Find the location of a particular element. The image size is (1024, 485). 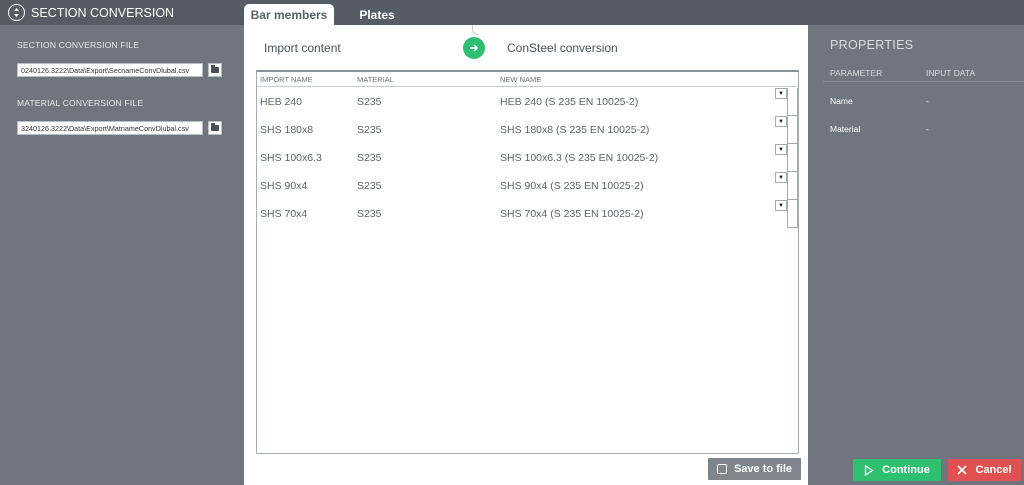

input-data-column-header: INPUT DATA is located at coordinates (951, 73).